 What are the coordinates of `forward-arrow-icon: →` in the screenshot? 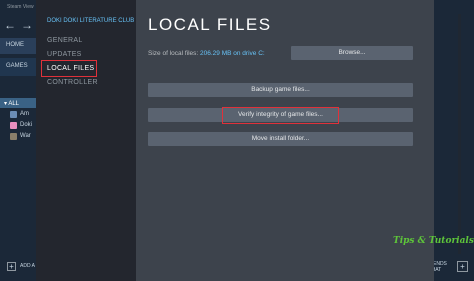 It's located at (27, 25).